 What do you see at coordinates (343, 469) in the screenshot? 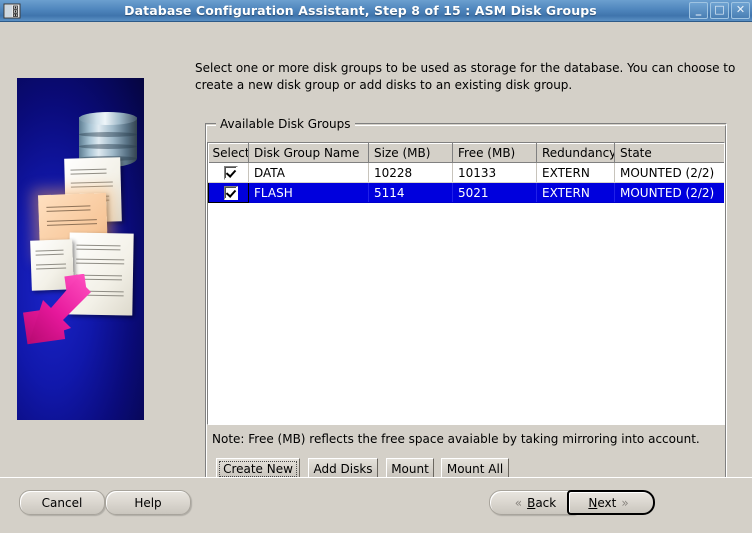
I see `add-disks-label: Add Disks` at bounding box center [343, 469].